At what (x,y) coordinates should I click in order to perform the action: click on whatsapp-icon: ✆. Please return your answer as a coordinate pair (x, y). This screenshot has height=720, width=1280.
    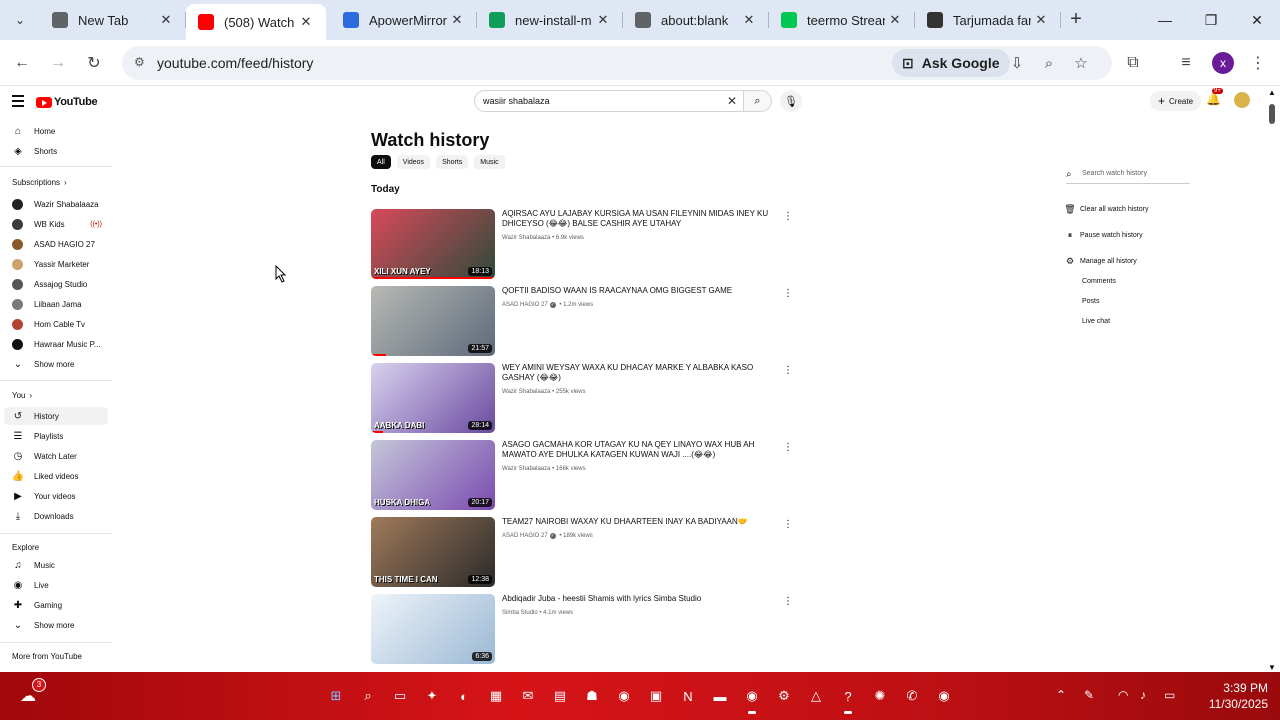
    Looking at the image, I should click on (912, 696).